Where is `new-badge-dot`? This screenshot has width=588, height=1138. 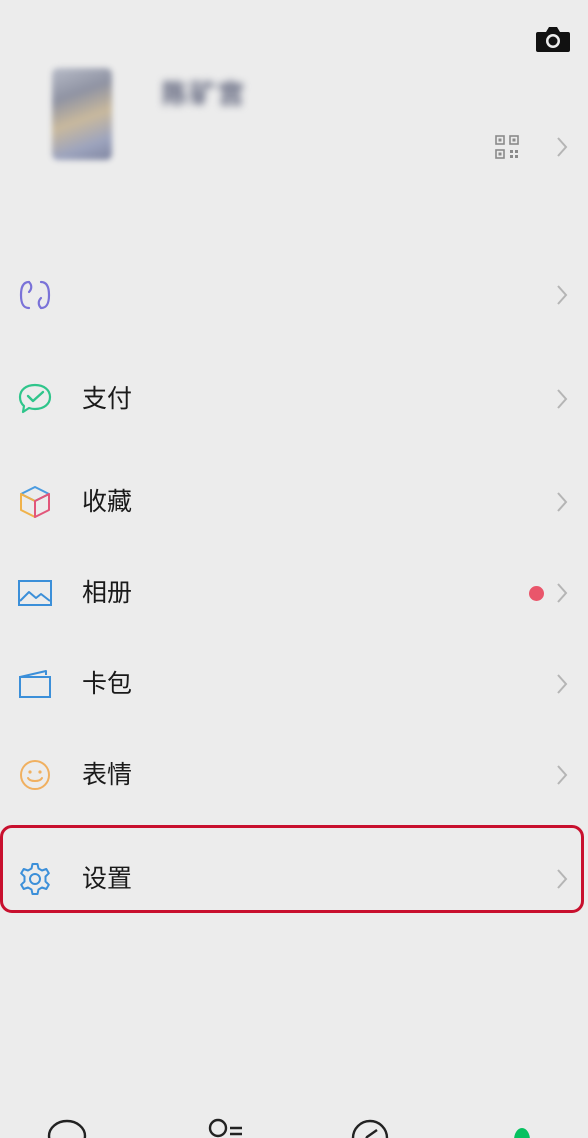
new-badge-dot is located at coordinates (536, 593).